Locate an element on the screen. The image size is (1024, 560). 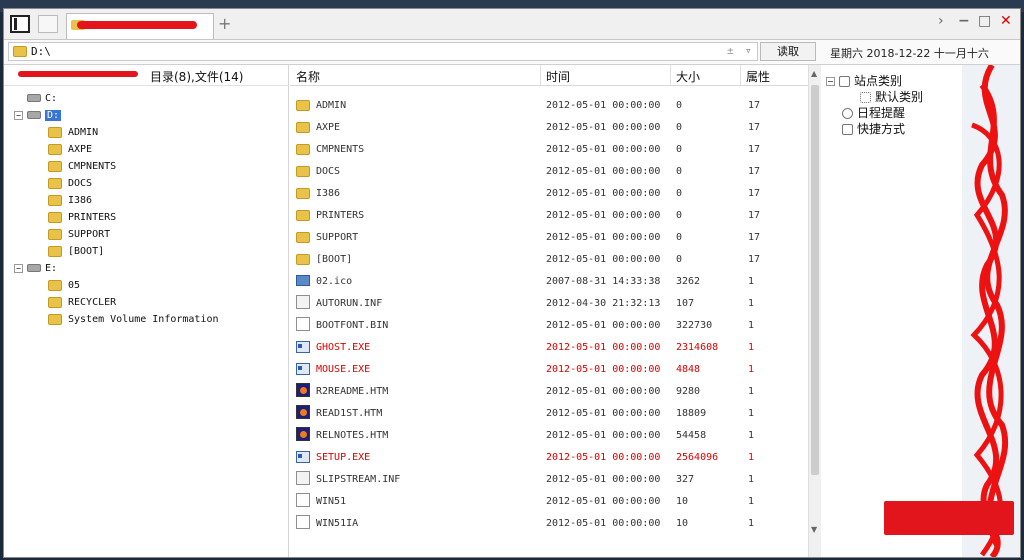
tree-item-label: System Volume Information is located at coordinates (143, 319).